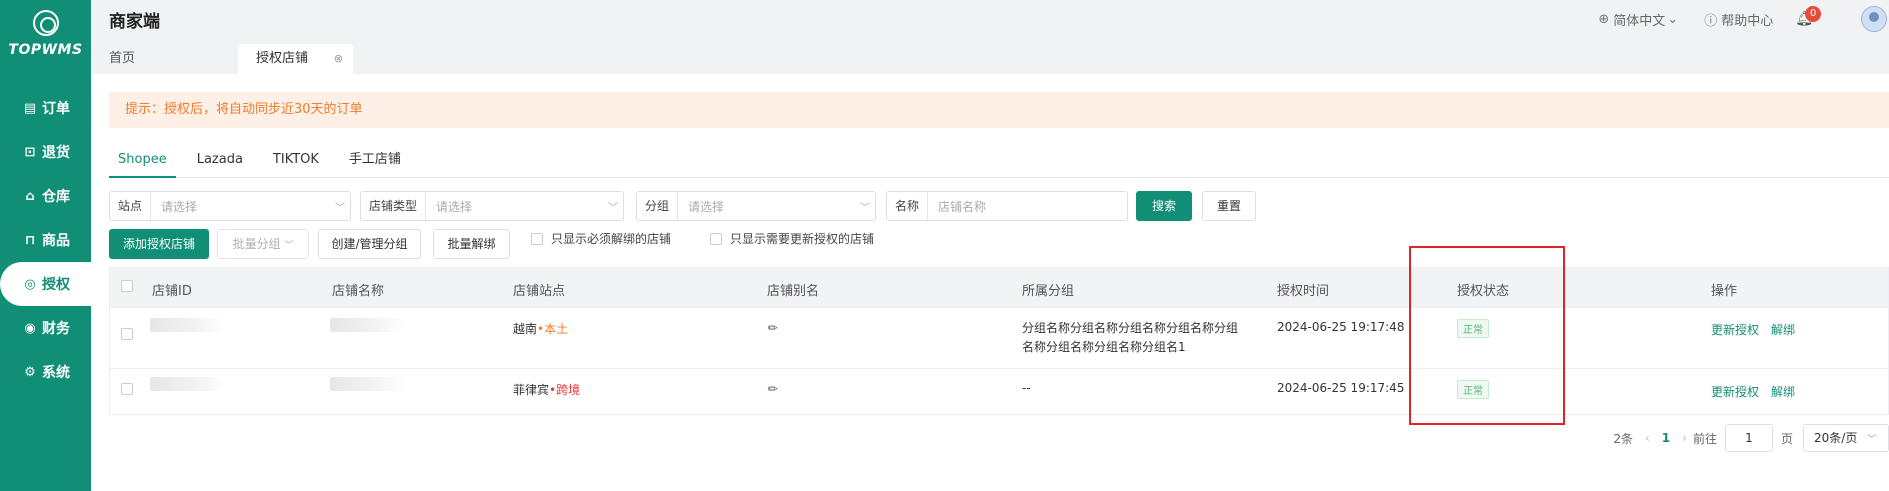  What do you see at coordinates (30, 284) in the screenshot?
I see `auth-icon: ◎` at bounding box center [30, 284].